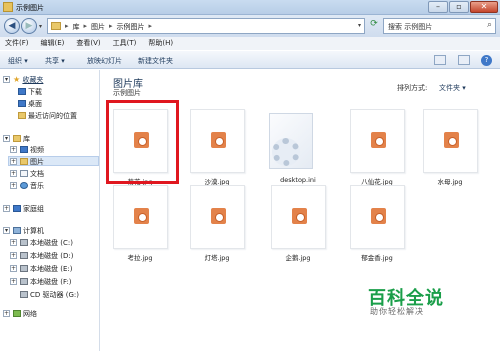 This screenshot has width=500, height=351. What do you see at coordinates (76, 27) in the screenshot?
I see `breadcrumb-item: 库` at bounding box center [76, 27].